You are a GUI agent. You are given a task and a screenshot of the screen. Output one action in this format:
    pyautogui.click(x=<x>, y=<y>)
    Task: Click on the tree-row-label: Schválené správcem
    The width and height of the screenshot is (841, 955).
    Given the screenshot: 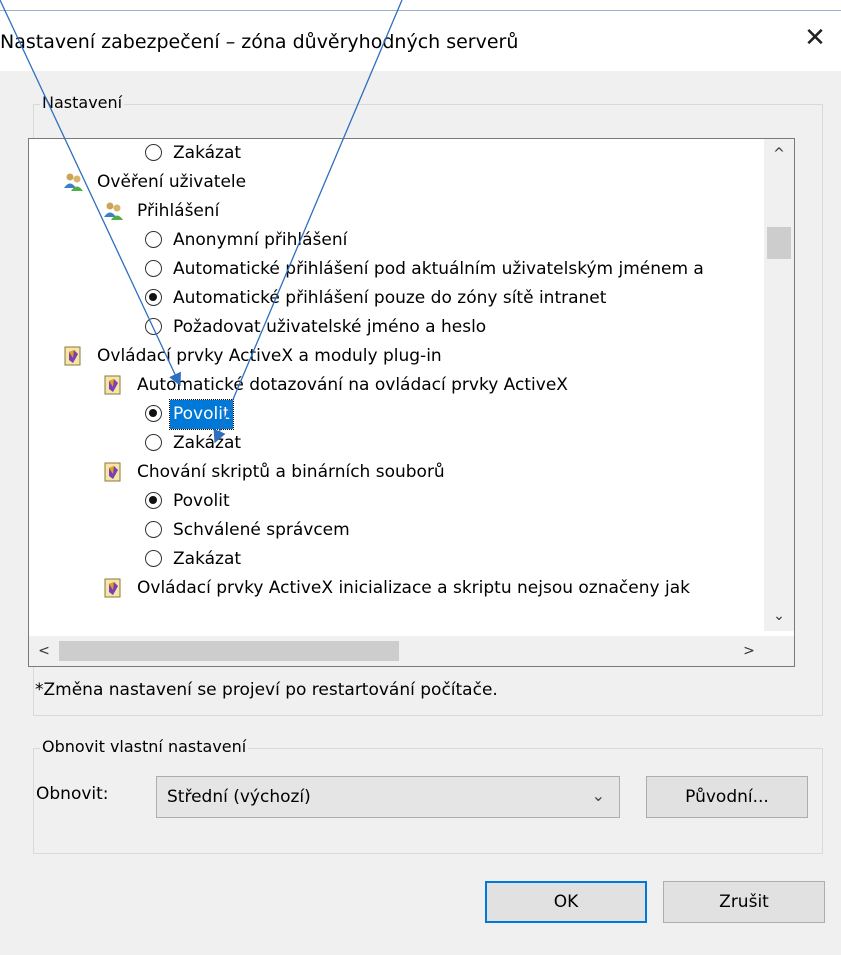 What is the action you would take?
    pyautogui.click(x=261, y=530)
    